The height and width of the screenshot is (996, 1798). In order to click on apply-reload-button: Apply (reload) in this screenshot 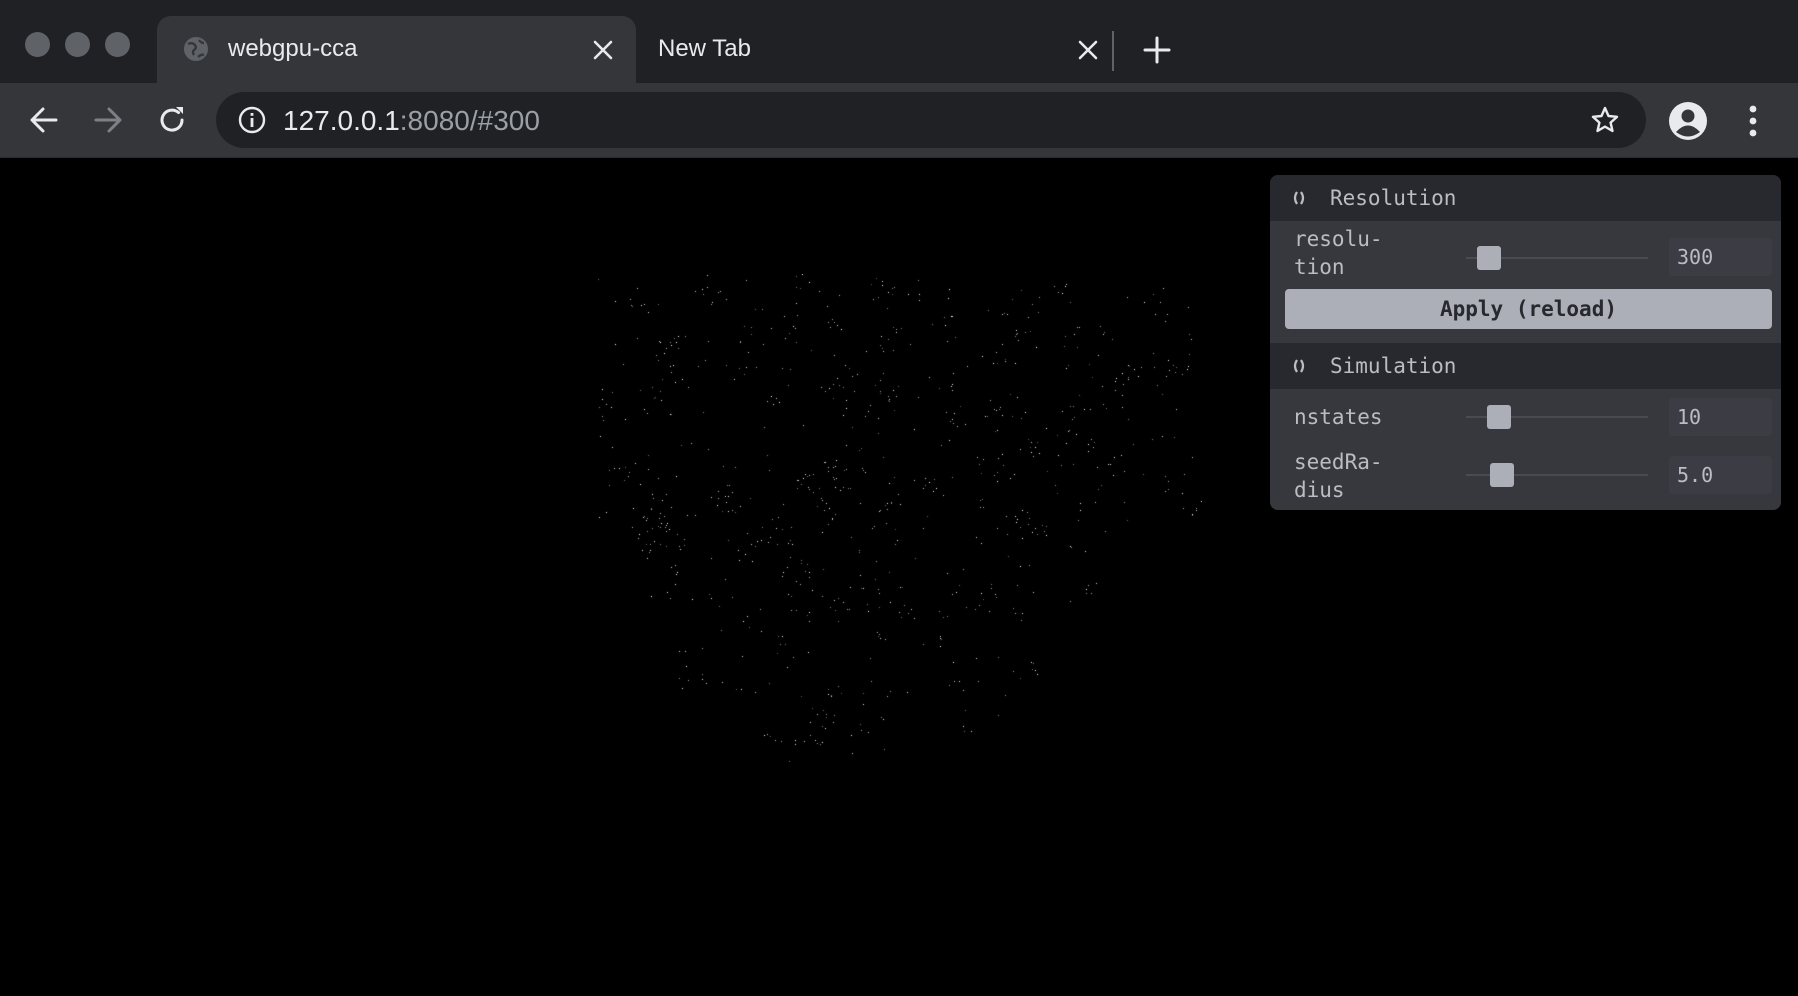, I will do `click(1528, 309)`.